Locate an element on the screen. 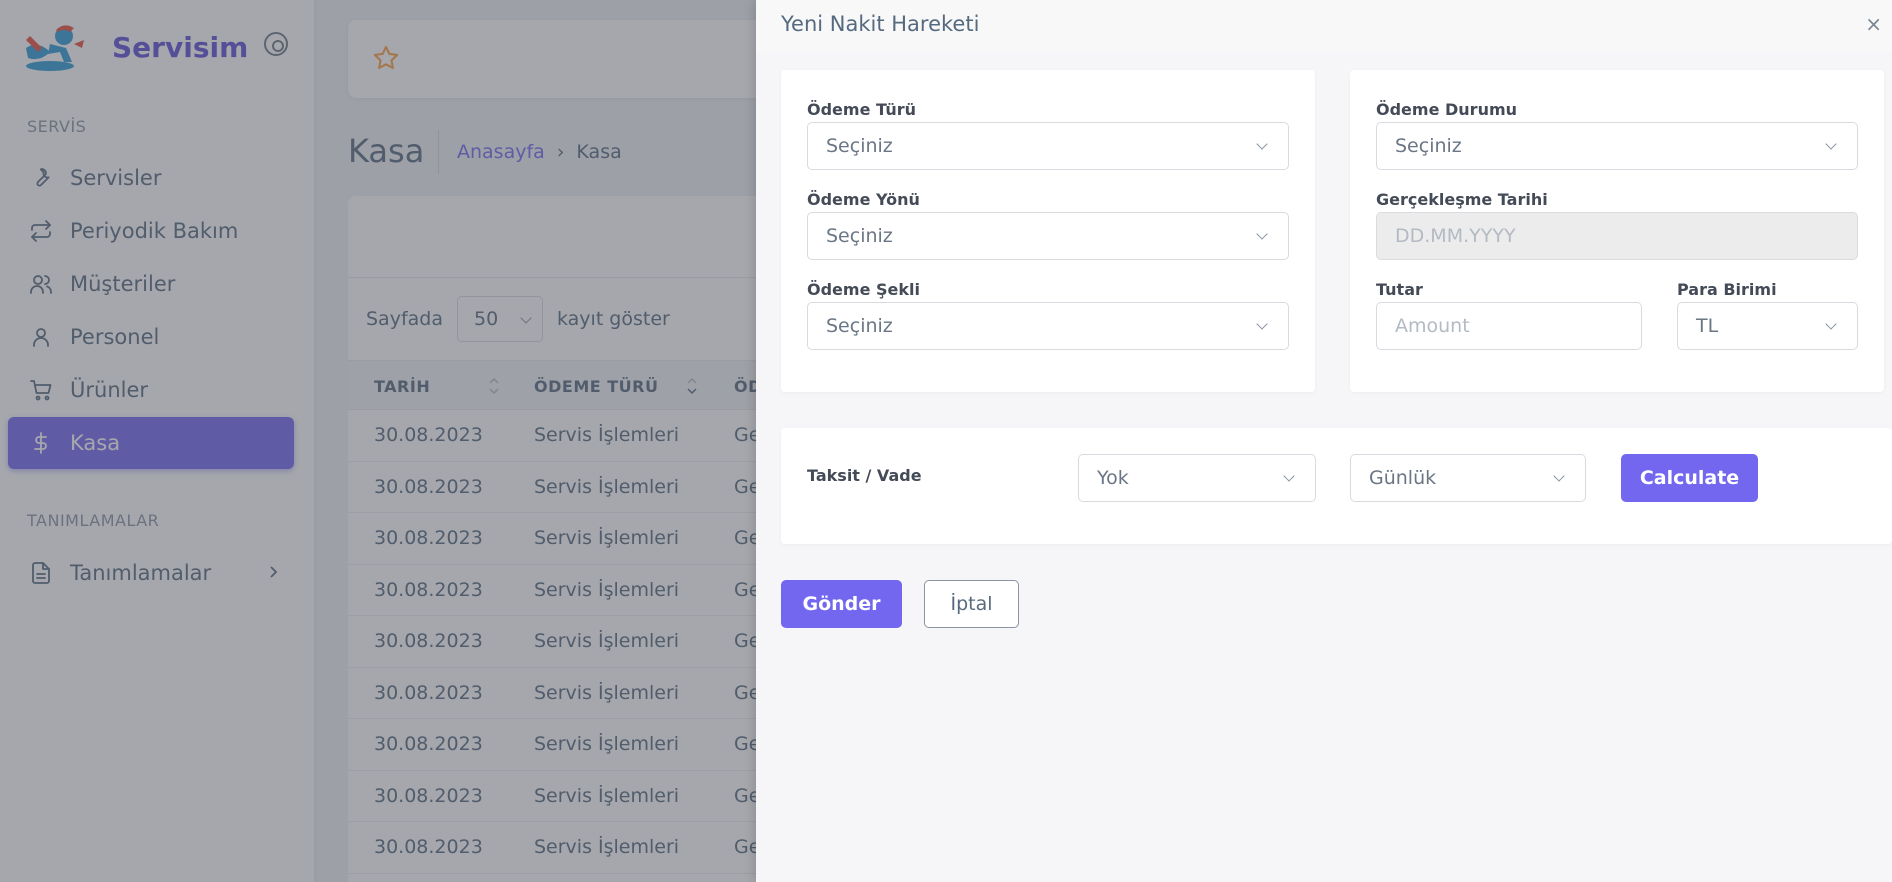 This screenshot has height=882, width=1892. vade-value: Günlük is located at coordinates (1403, 478).